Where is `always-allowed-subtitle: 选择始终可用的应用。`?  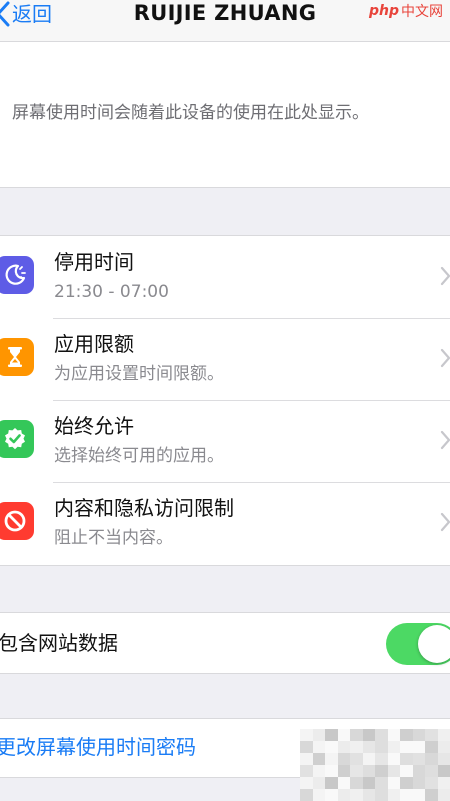 always-allowed-subtitle: 选择始终可用的应用。 is located at coordinates (139, 456).